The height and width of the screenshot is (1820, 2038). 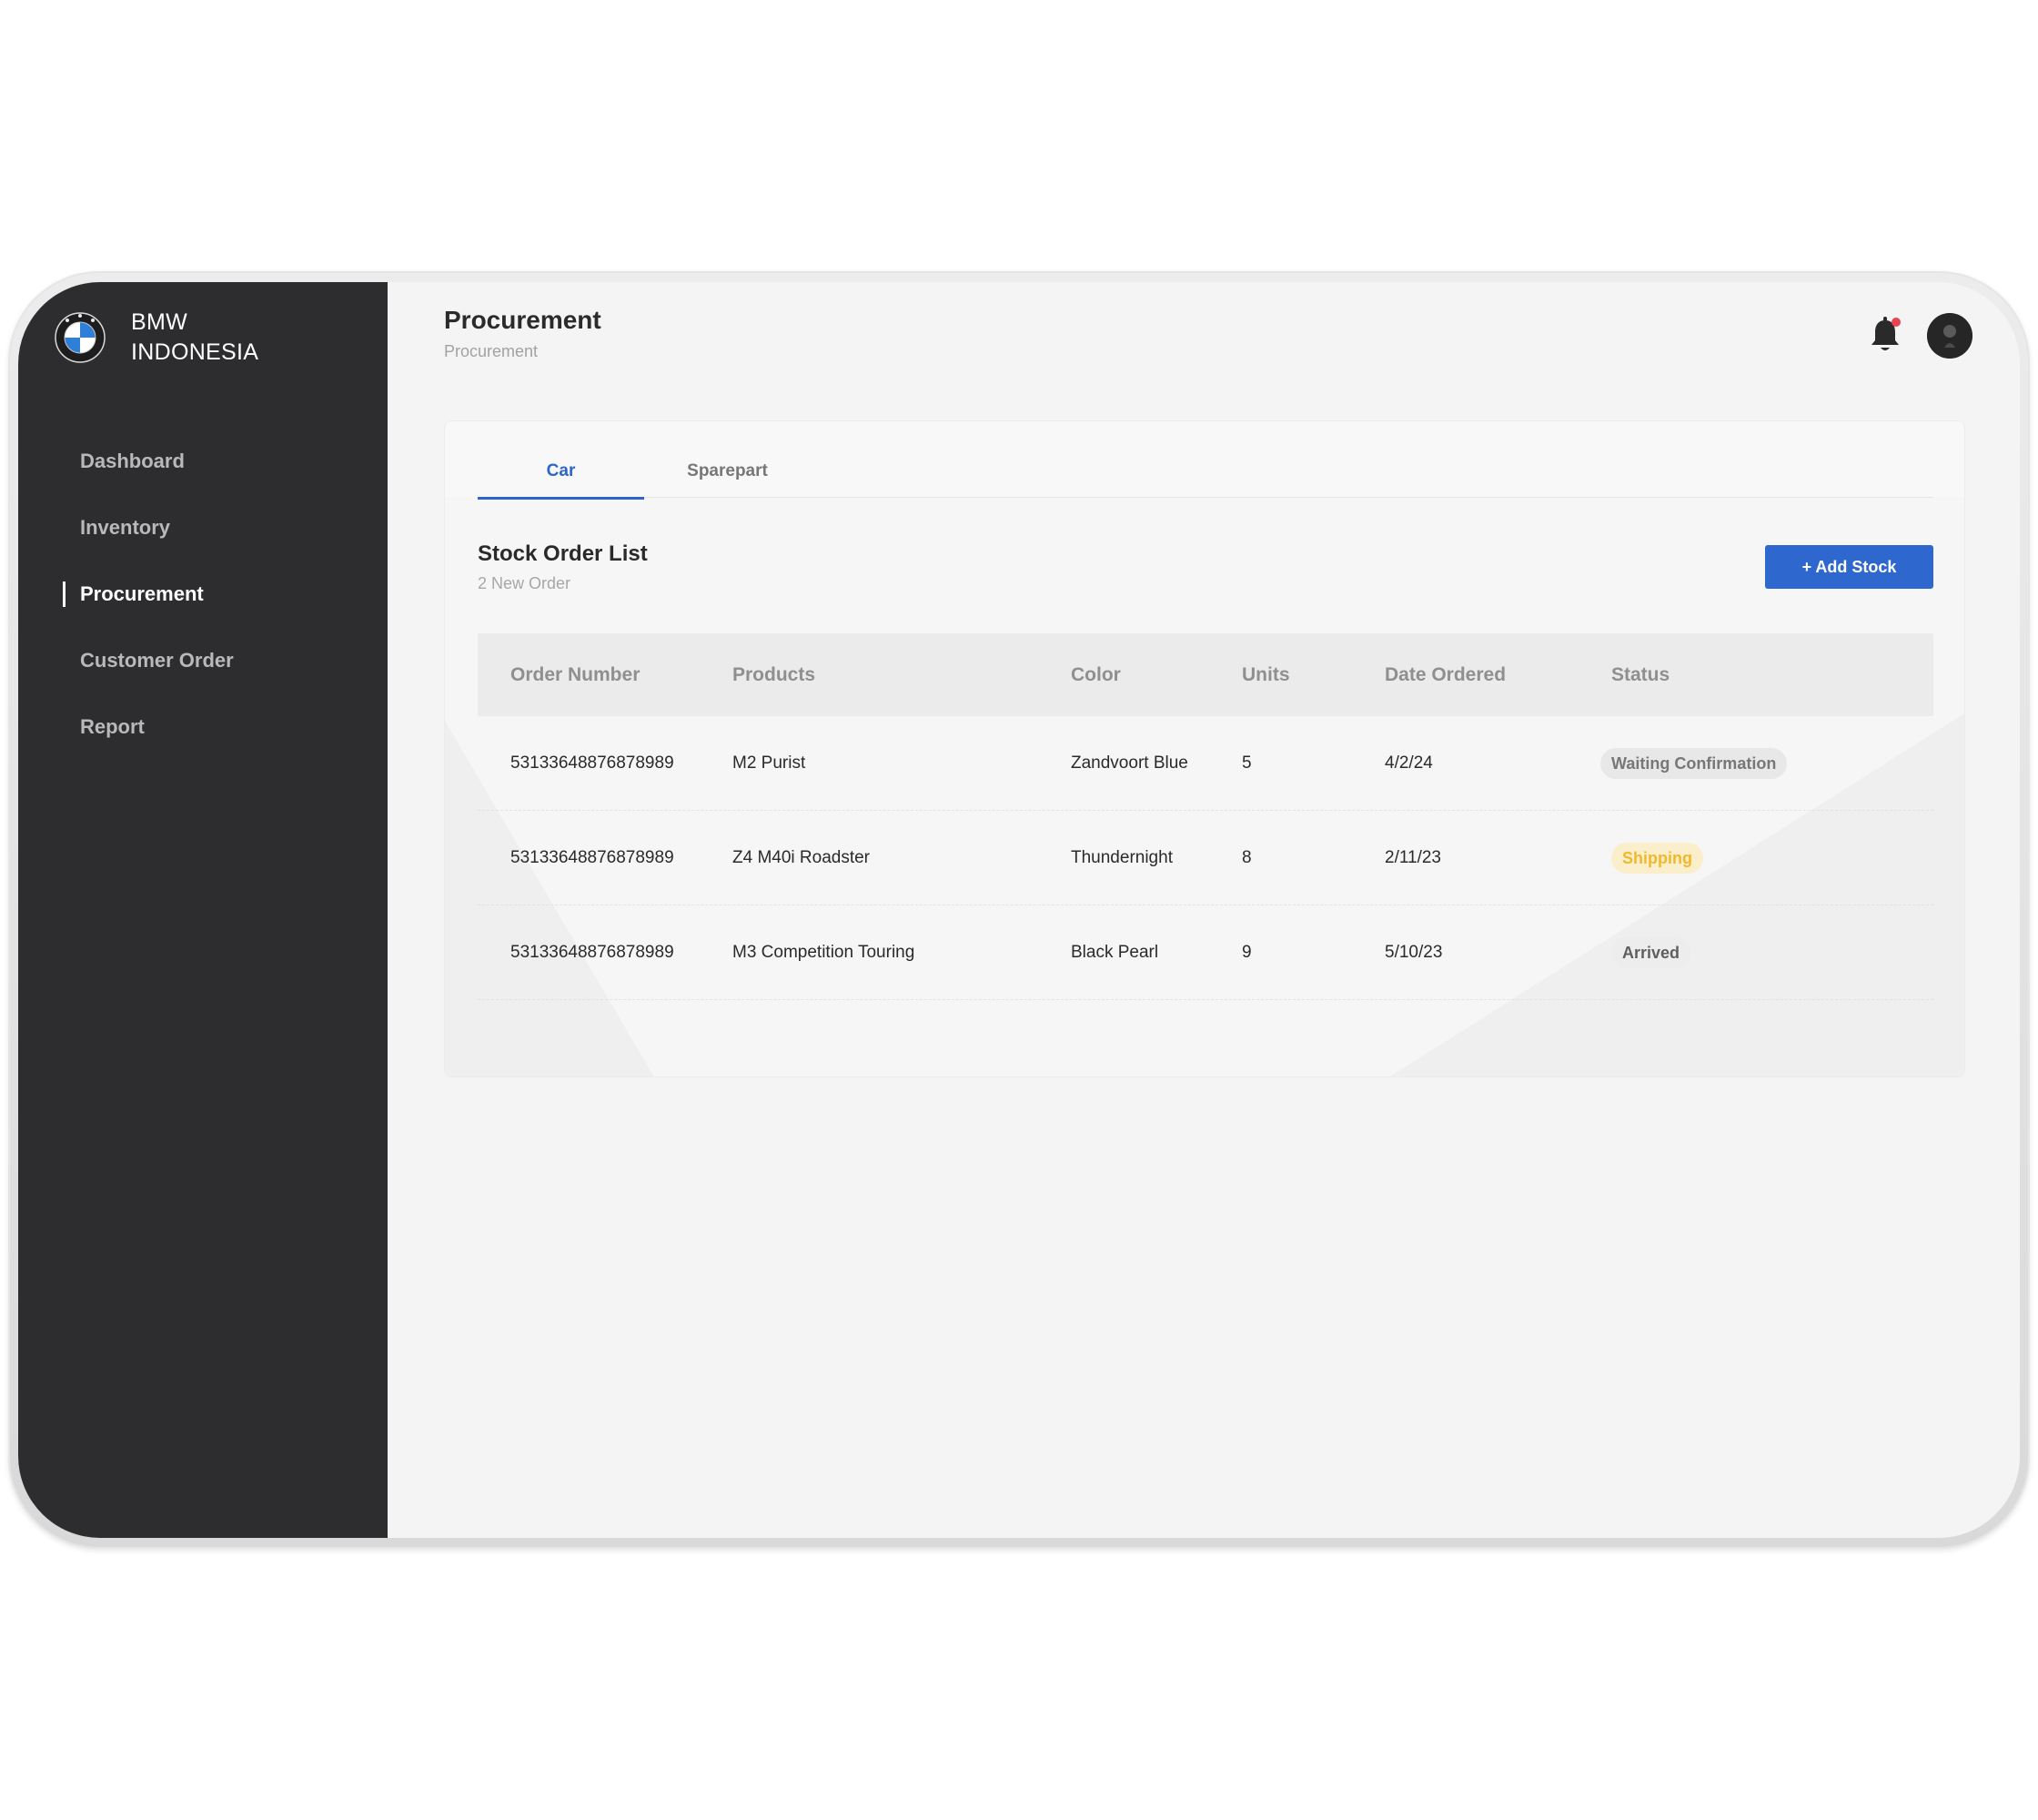 I want to click on breadcrumb: Procurement, so click(x=491, y=352).